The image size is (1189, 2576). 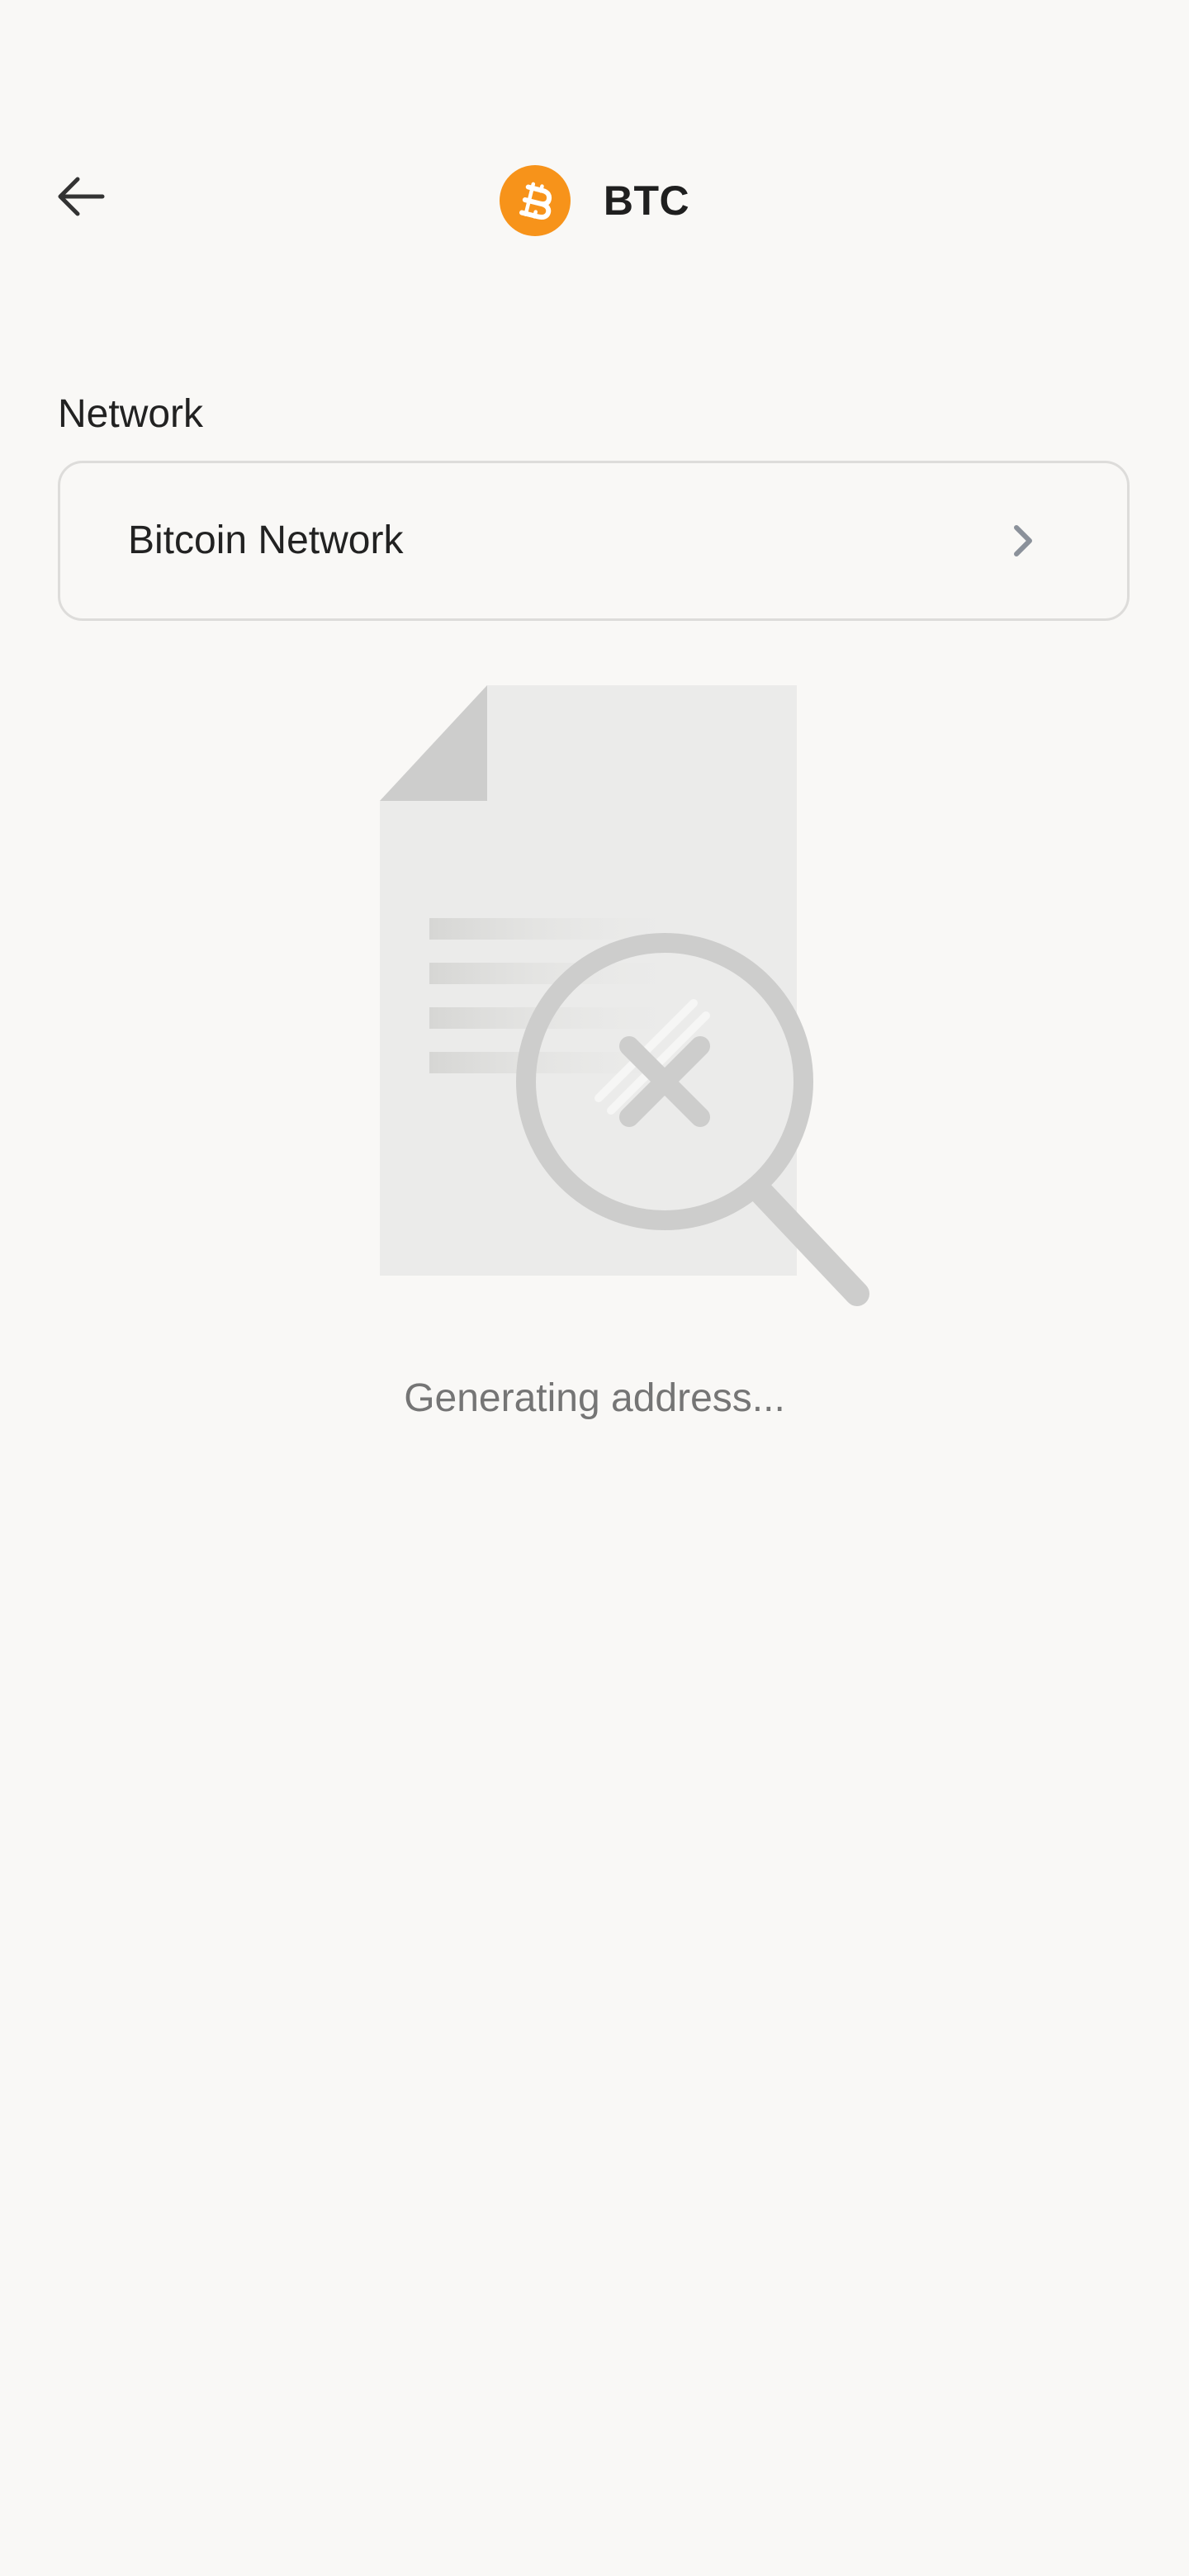 What do you see at coordinates (1023, 540) in the screenshot?
I see `chevron-right-icon` at bounding box center [1023, 540].